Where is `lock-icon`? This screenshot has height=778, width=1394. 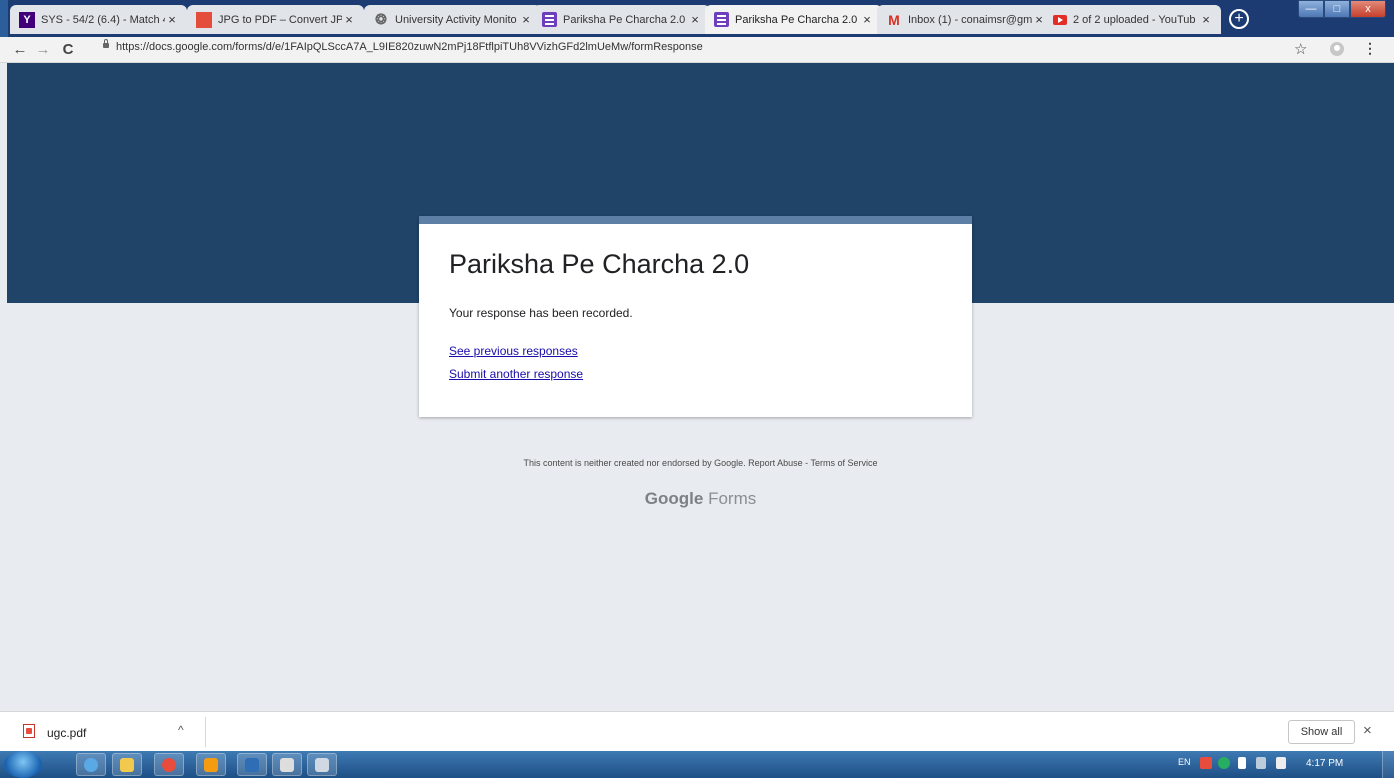 lock-icon is located at coordinates (106, 43).